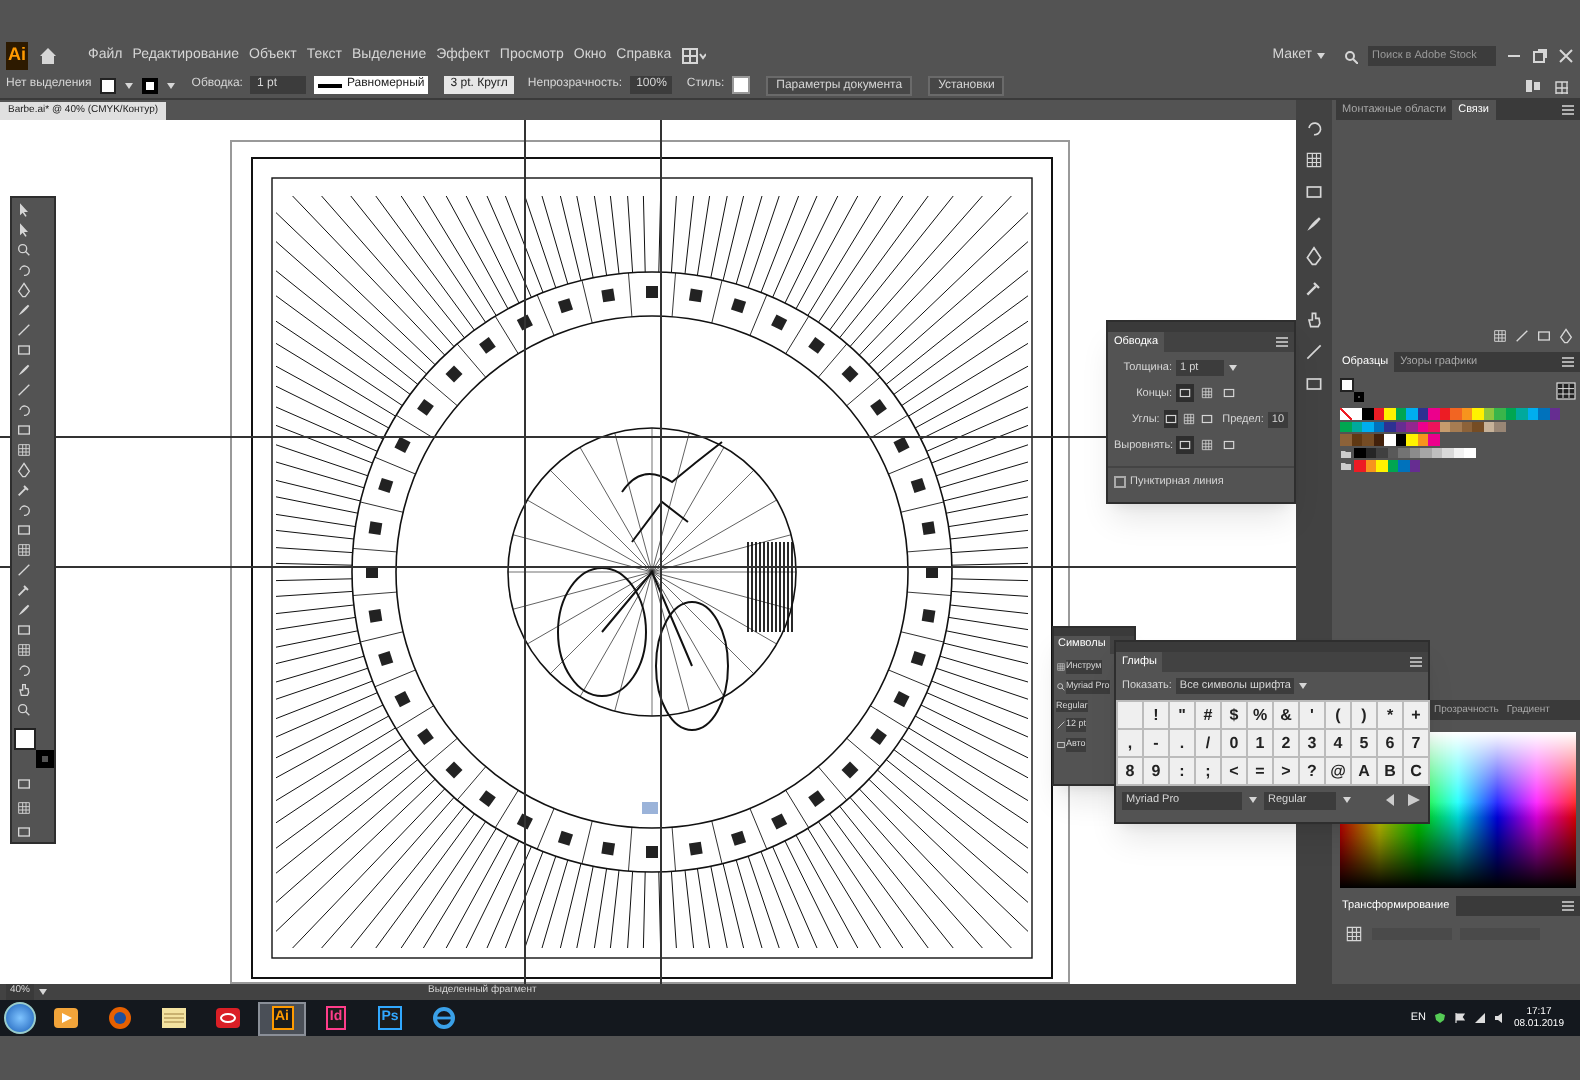 This screenshot has height=1080, width=1580. I want to click on glyph-cell: 2, so click(1286, 743).